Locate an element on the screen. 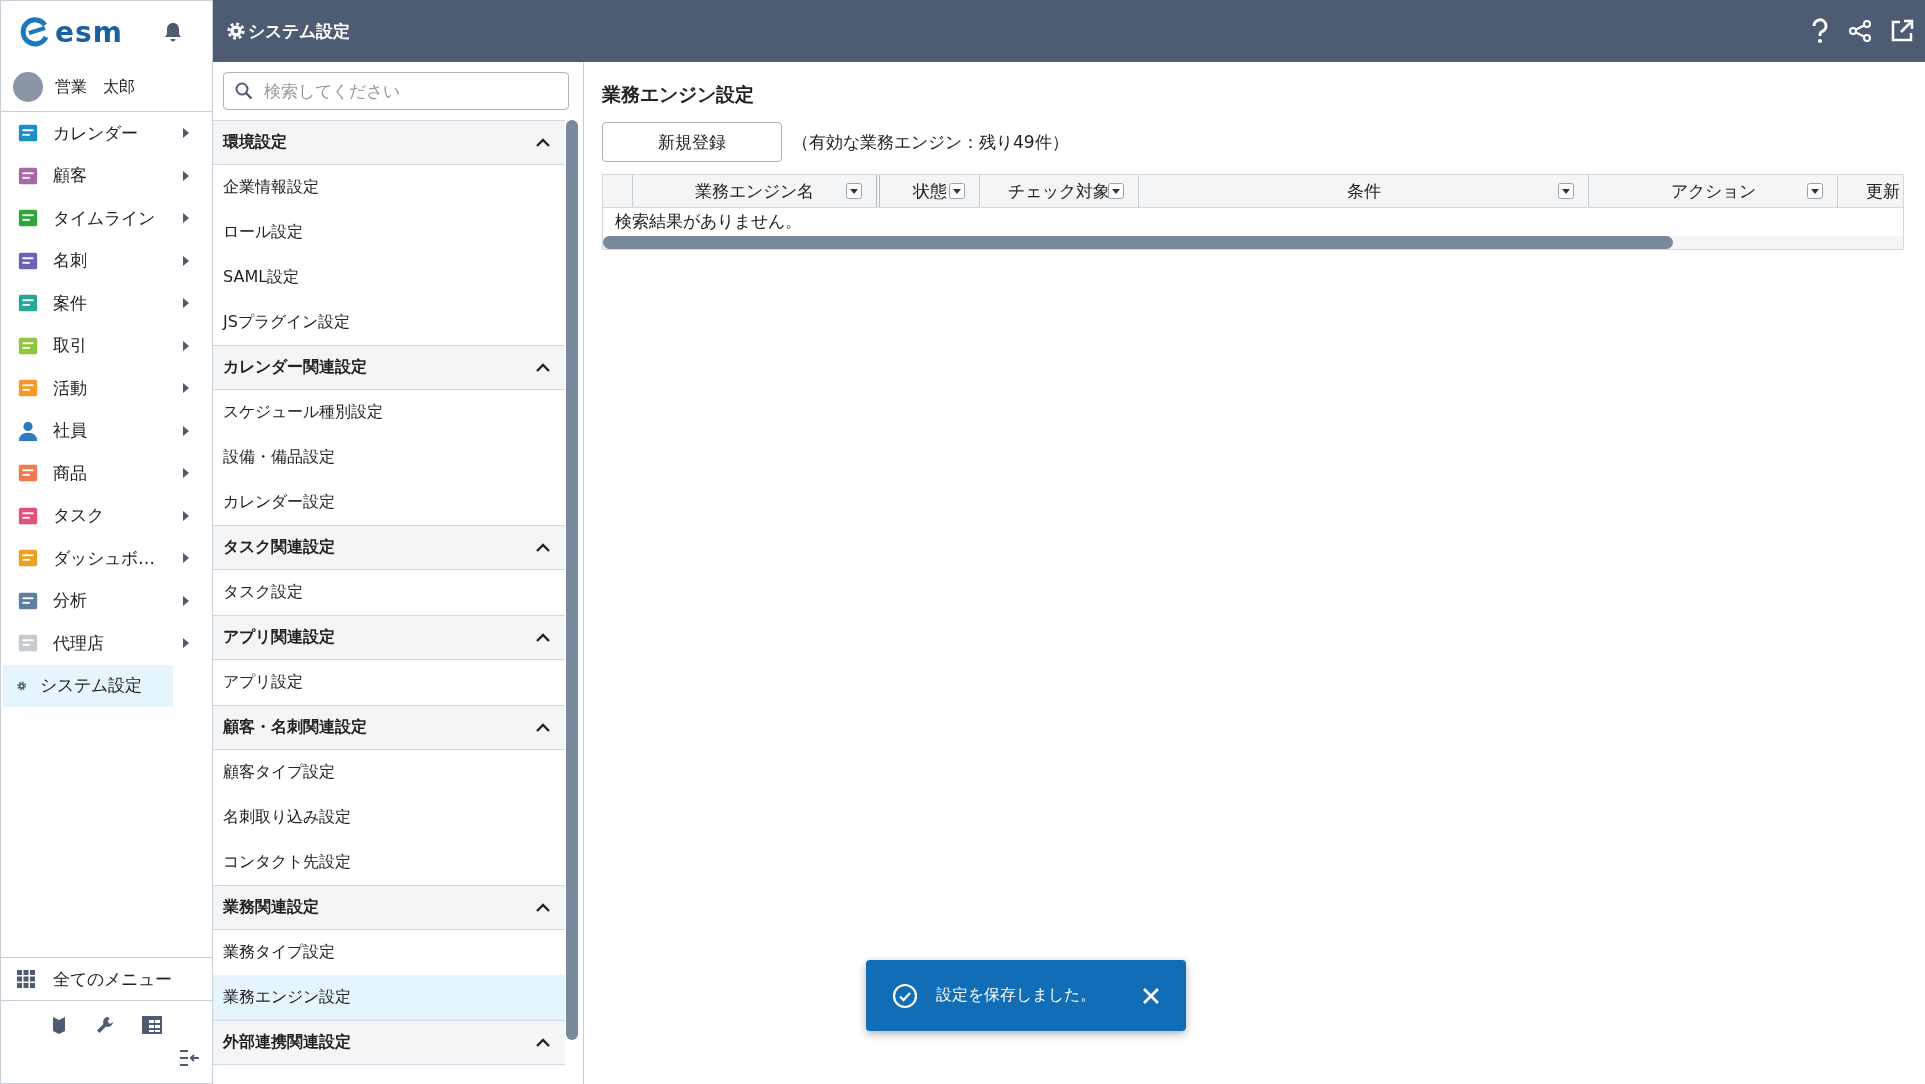 This screenshot has height=1084, width=1925. settings-item: 顧客タイプ設定 is located at coordinates (389, 772).